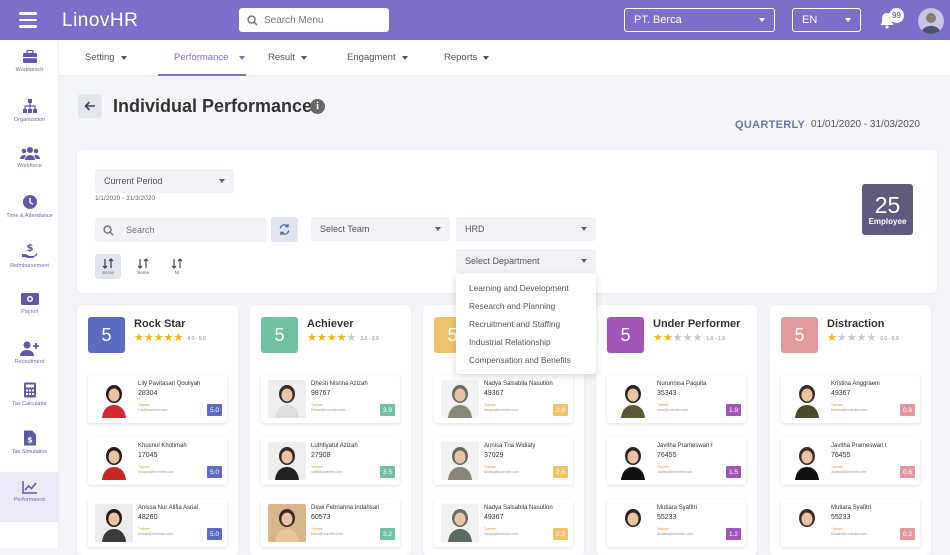  Describe the element at coordinates (148, 455) in the screenshot. I see `employee-id: 17045` at that location.